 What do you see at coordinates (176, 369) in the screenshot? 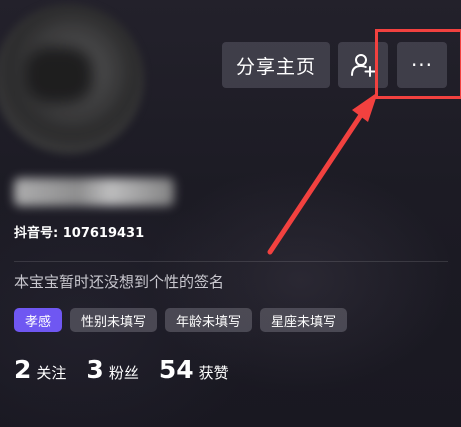
I see `stat-likes-count: 54` at bounding box center [176, 369].